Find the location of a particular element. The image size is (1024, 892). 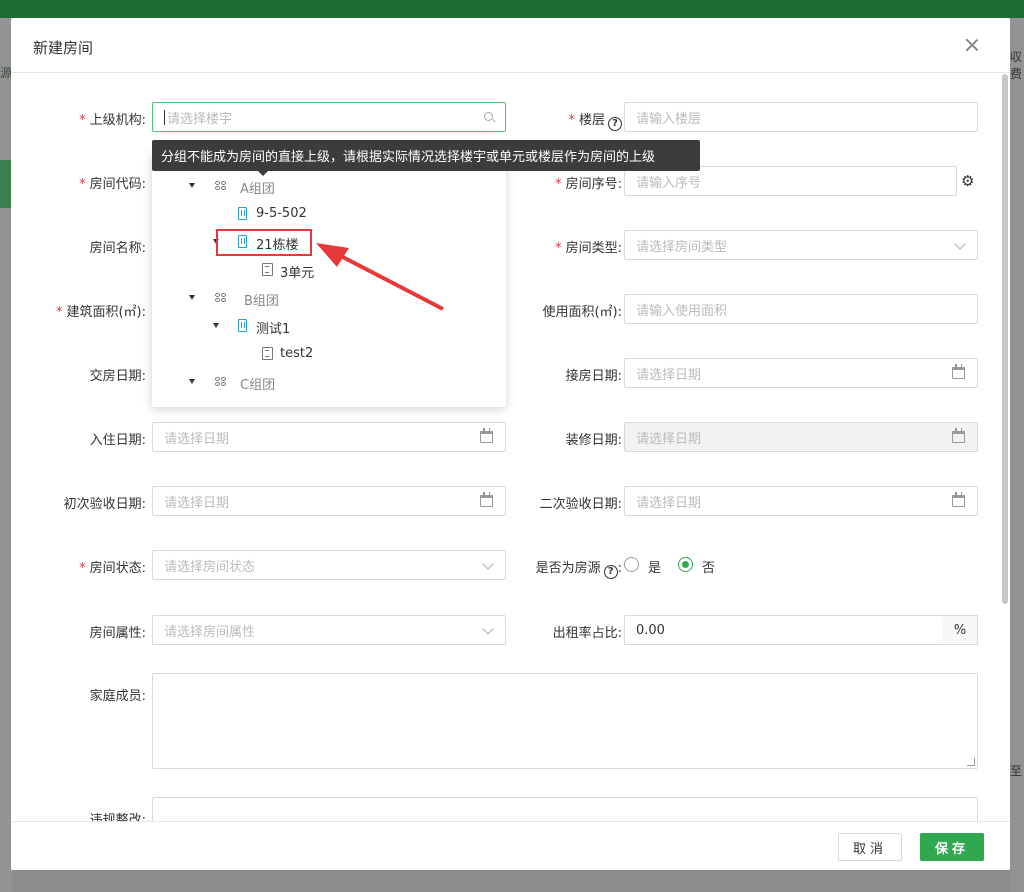

is-source-yes-radio is located at coordinates (631, 564).